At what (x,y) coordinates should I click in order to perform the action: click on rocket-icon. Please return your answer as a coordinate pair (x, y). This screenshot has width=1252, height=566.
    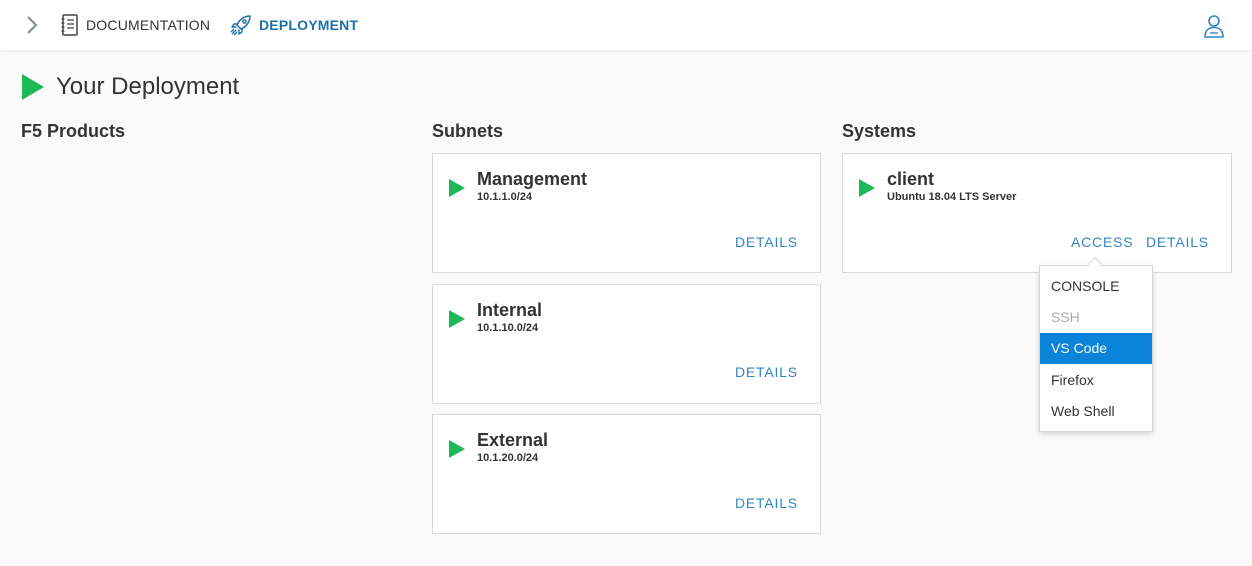
    Looking at the image, I should click on (240, 25).